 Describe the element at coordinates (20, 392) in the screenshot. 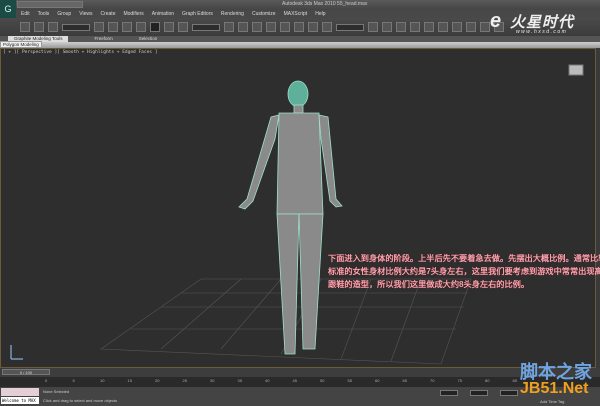

I see `maxscript-listener` at that location.